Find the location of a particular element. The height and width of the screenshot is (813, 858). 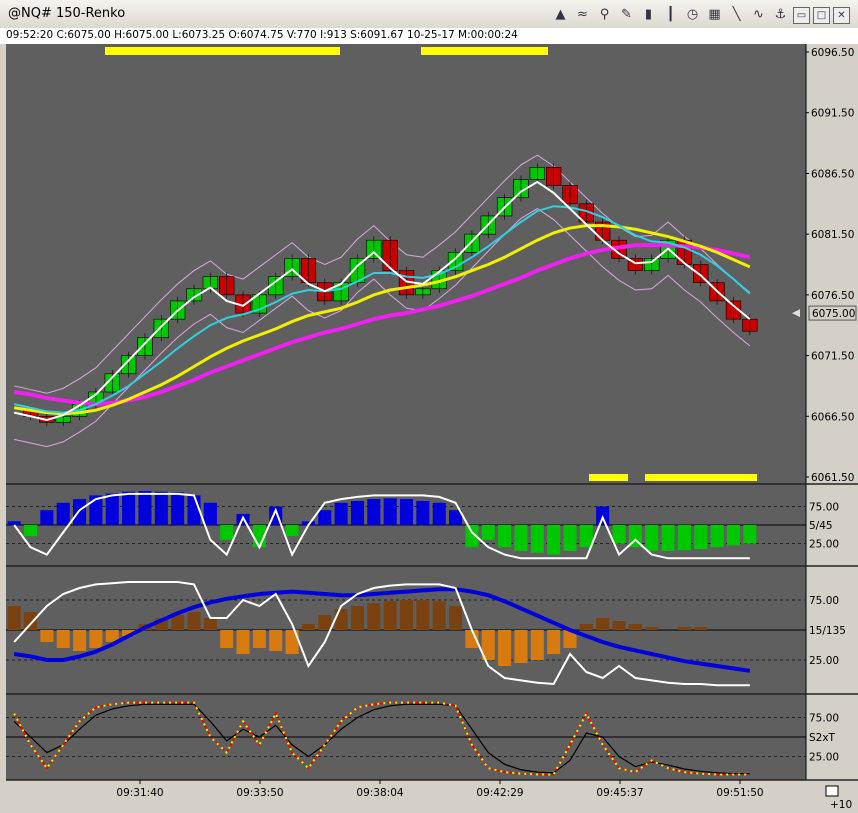

trend-icon: ∿ is located at coordinates (758, 14).